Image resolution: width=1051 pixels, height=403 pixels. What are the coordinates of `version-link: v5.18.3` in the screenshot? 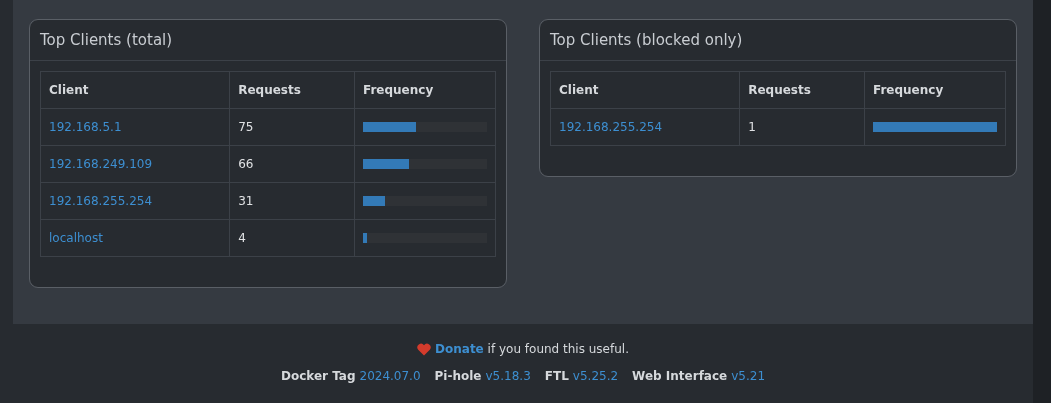 It's located at (508, 376).